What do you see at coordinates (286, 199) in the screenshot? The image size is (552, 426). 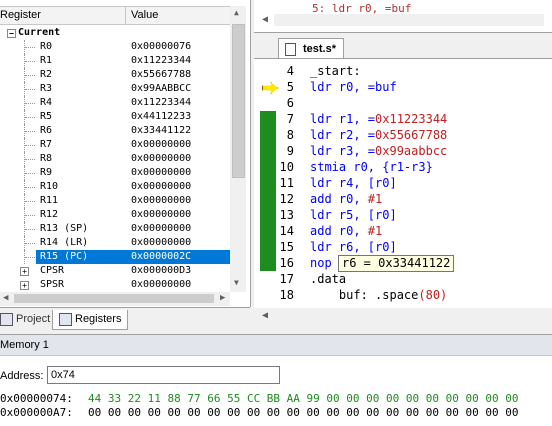 I see `line-number: 12` at bounding box center [286, 199].